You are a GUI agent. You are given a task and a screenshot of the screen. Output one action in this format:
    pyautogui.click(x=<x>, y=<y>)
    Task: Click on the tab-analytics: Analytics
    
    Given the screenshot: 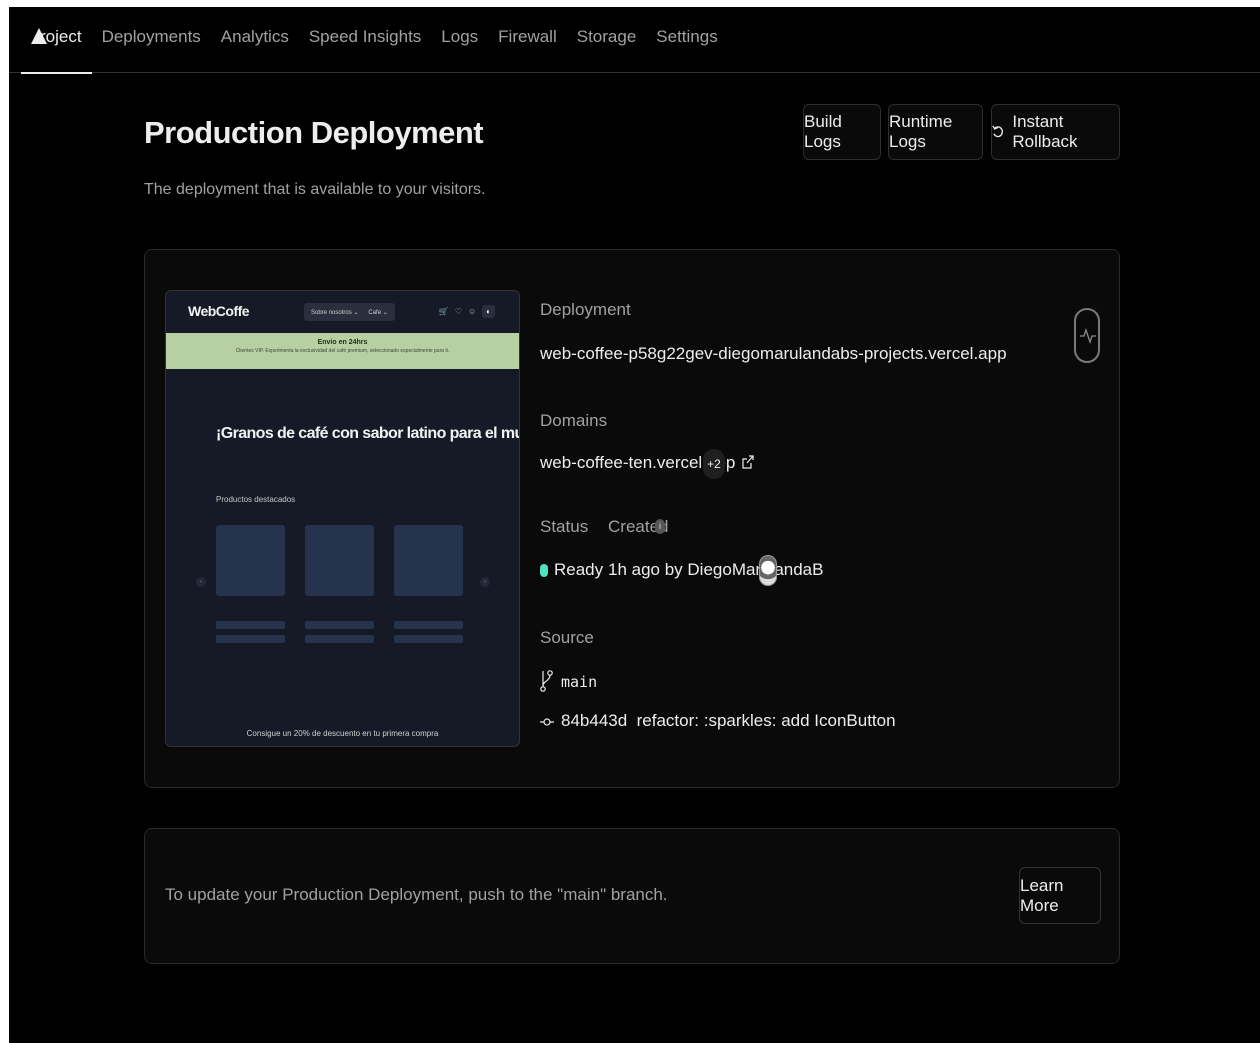 What is the action you would take?
    pyautogui.click(x=255, y=37)
    